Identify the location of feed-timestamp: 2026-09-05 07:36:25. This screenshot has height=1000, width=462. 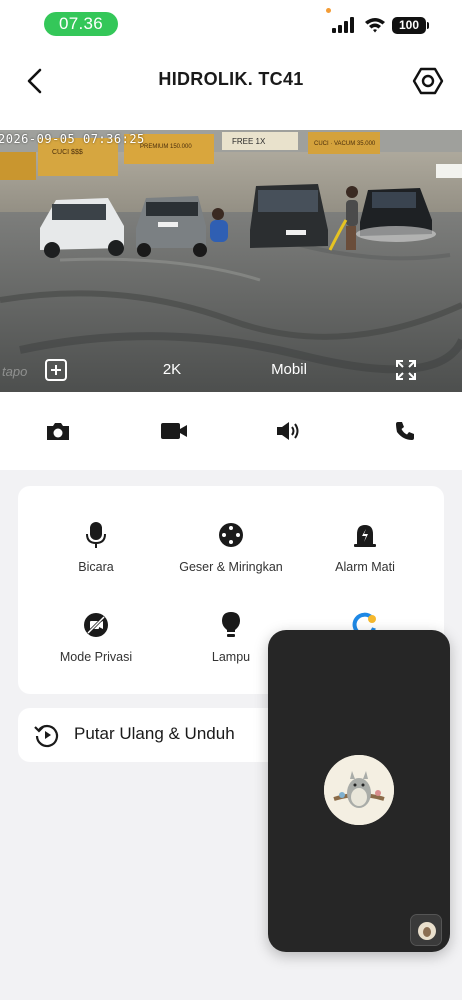
(72, 139).